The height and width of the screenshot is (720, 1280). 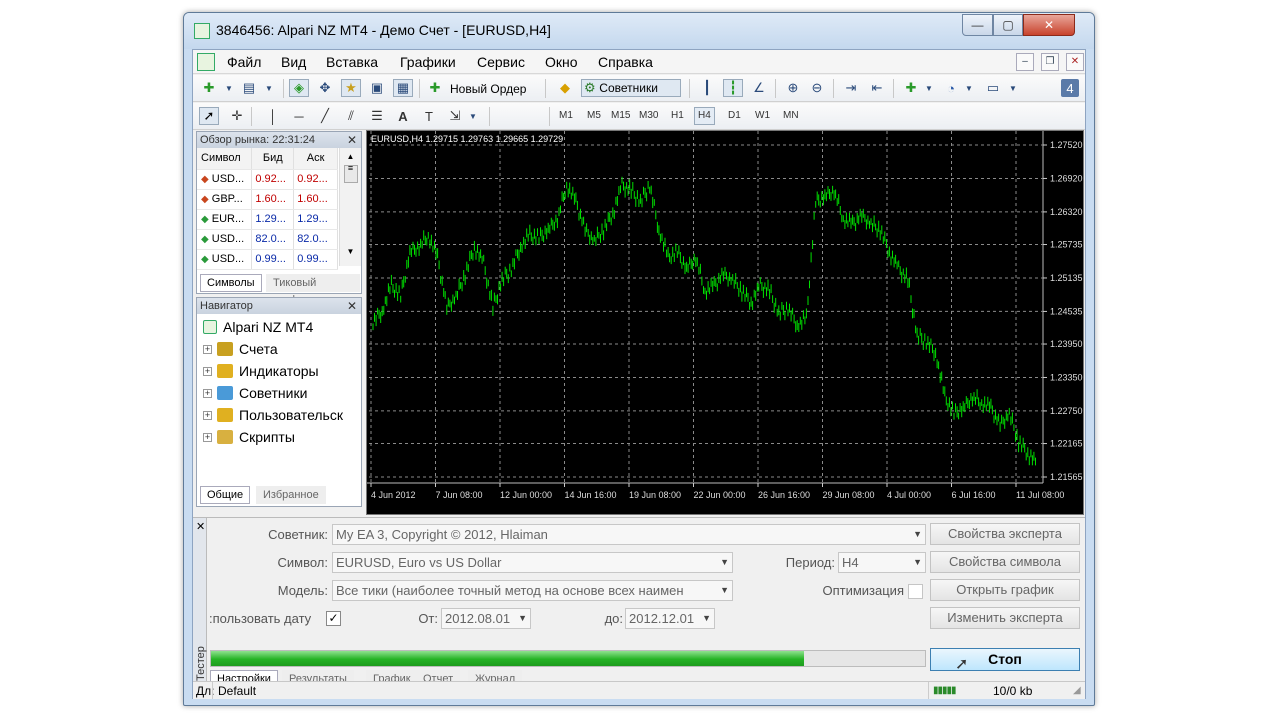 I want to click on minimize-button: —, so click(x=977, y=25).